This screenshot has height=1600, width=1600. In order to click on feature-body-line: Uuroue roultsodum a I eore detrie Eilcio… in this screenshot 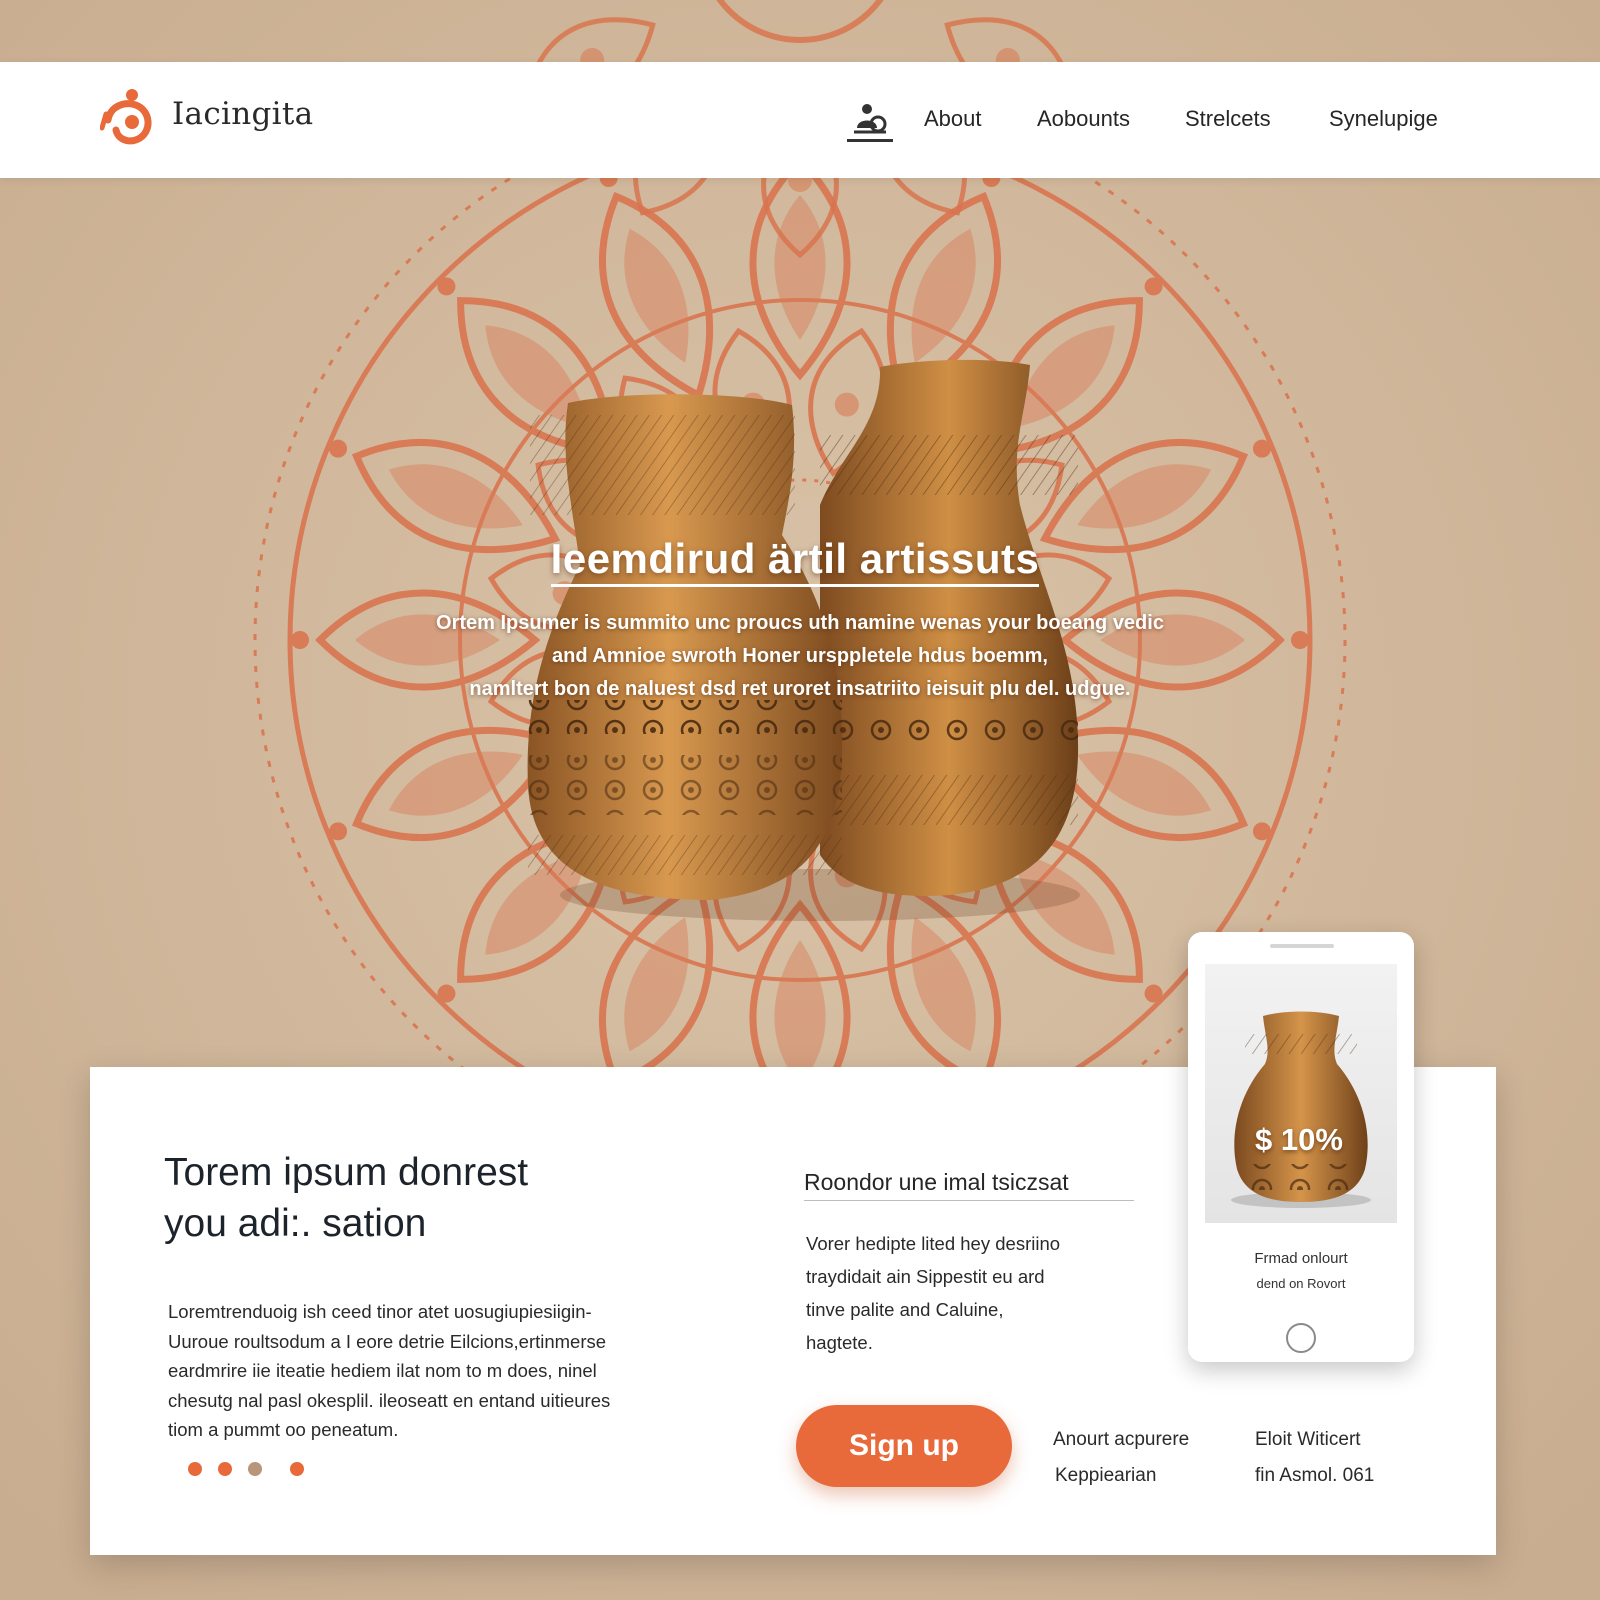, I will do `click(387, 1341)`.